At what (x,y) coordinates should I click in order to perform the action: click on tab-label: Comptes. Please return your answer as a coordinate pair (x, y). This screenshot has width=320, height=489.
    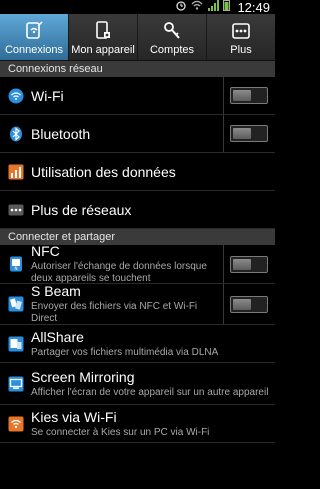
    Looking at the image, I should click on (172, 50).